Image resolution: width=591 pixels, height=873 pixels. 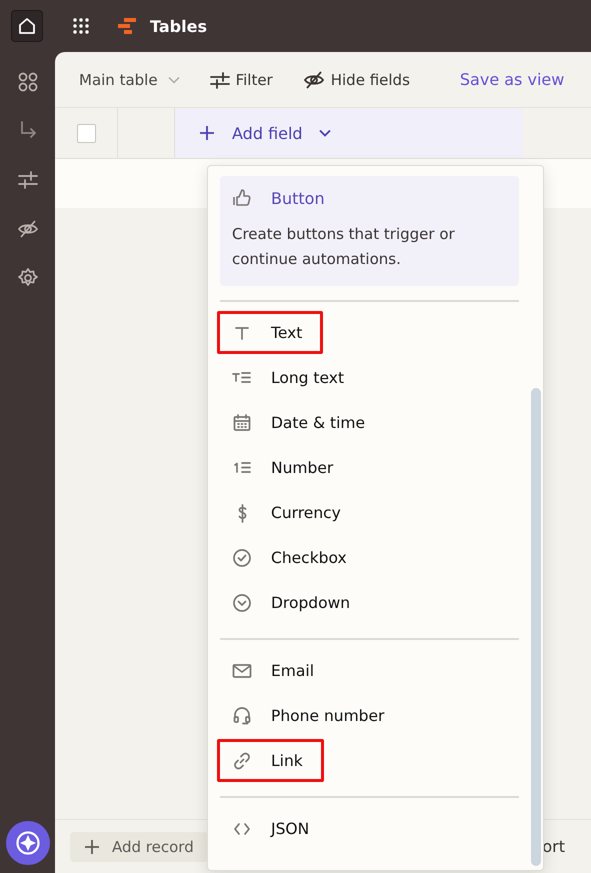 I want to click on chevron-circle-icon, so click(x=242, y=602).